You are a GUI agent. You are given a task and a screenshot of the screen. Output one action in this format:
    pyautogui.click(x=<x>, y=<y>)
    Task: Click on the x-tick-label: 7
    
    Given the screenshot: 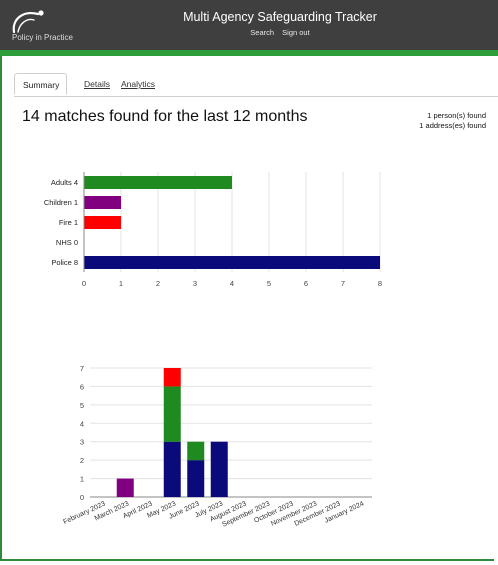 What is the action you would take?
    pyautogui.click(x=343, y=283)
    